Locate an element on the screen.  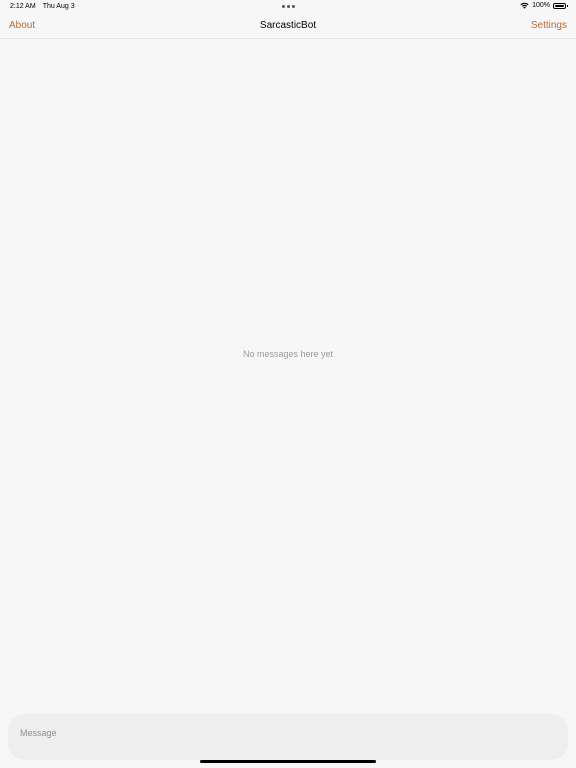
navigation-bar: About SarcasticBot Settings is located at coordinates (288, 26).